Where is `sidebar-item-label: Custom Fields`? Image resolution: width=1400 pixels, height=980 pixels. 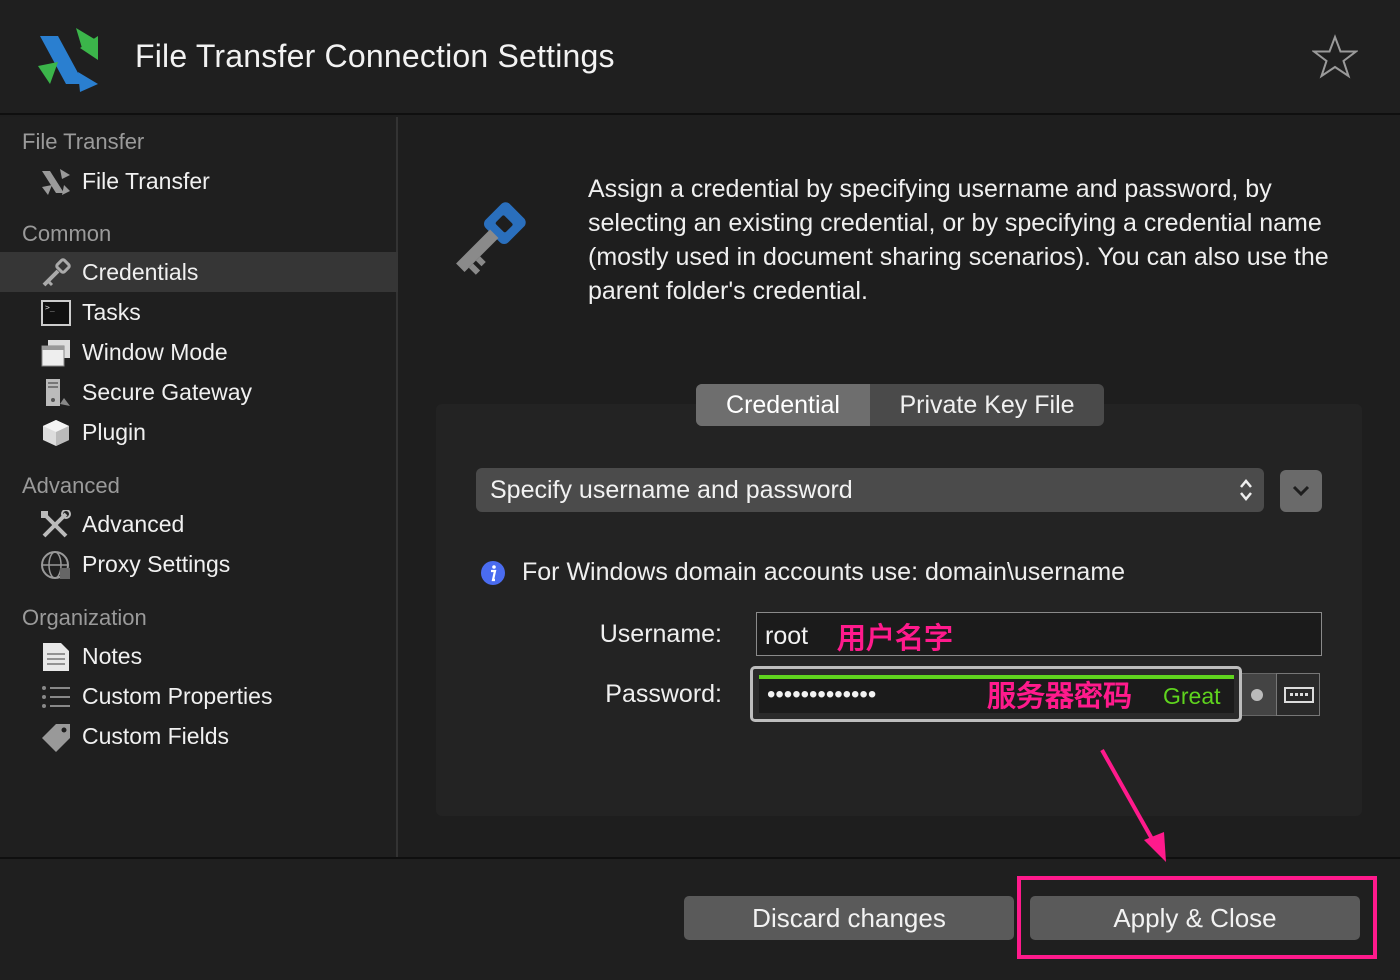
sidebar-item-label: Custom Fields is located at coordinates (155, 736).